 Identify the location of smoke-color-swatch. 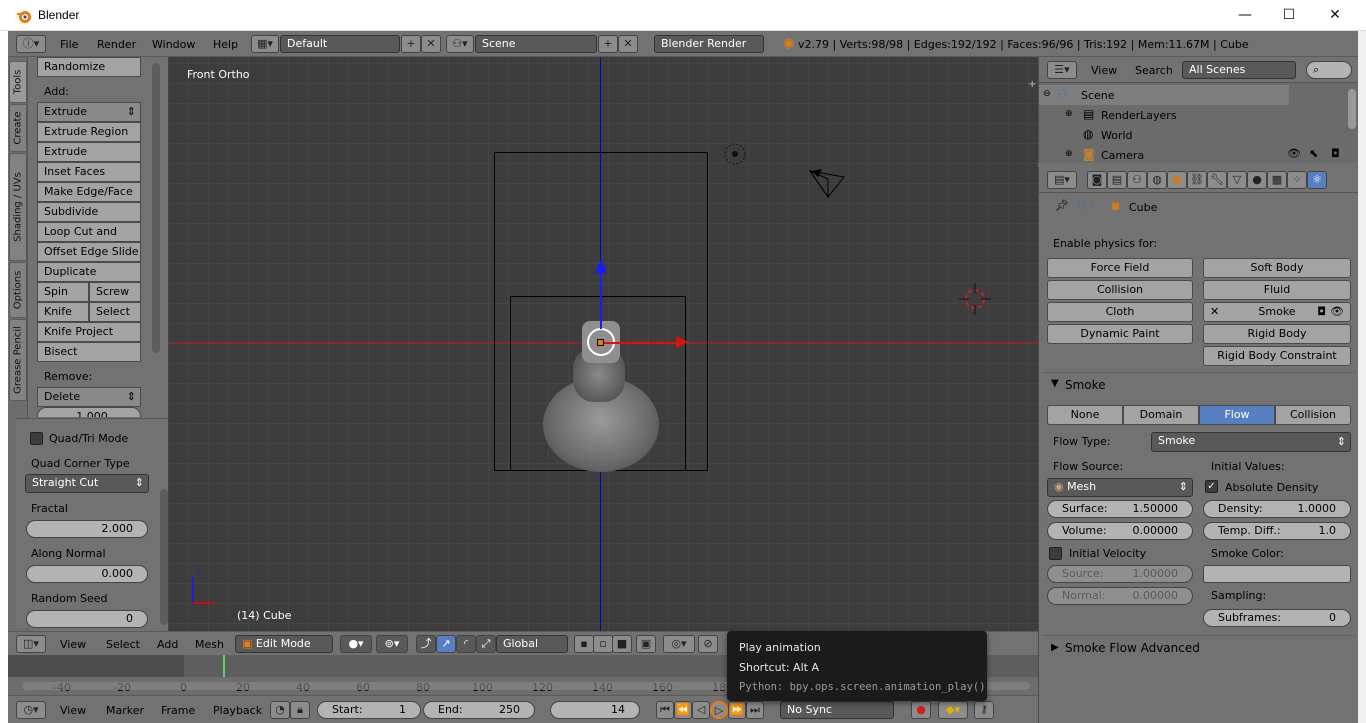
(1277, 574).